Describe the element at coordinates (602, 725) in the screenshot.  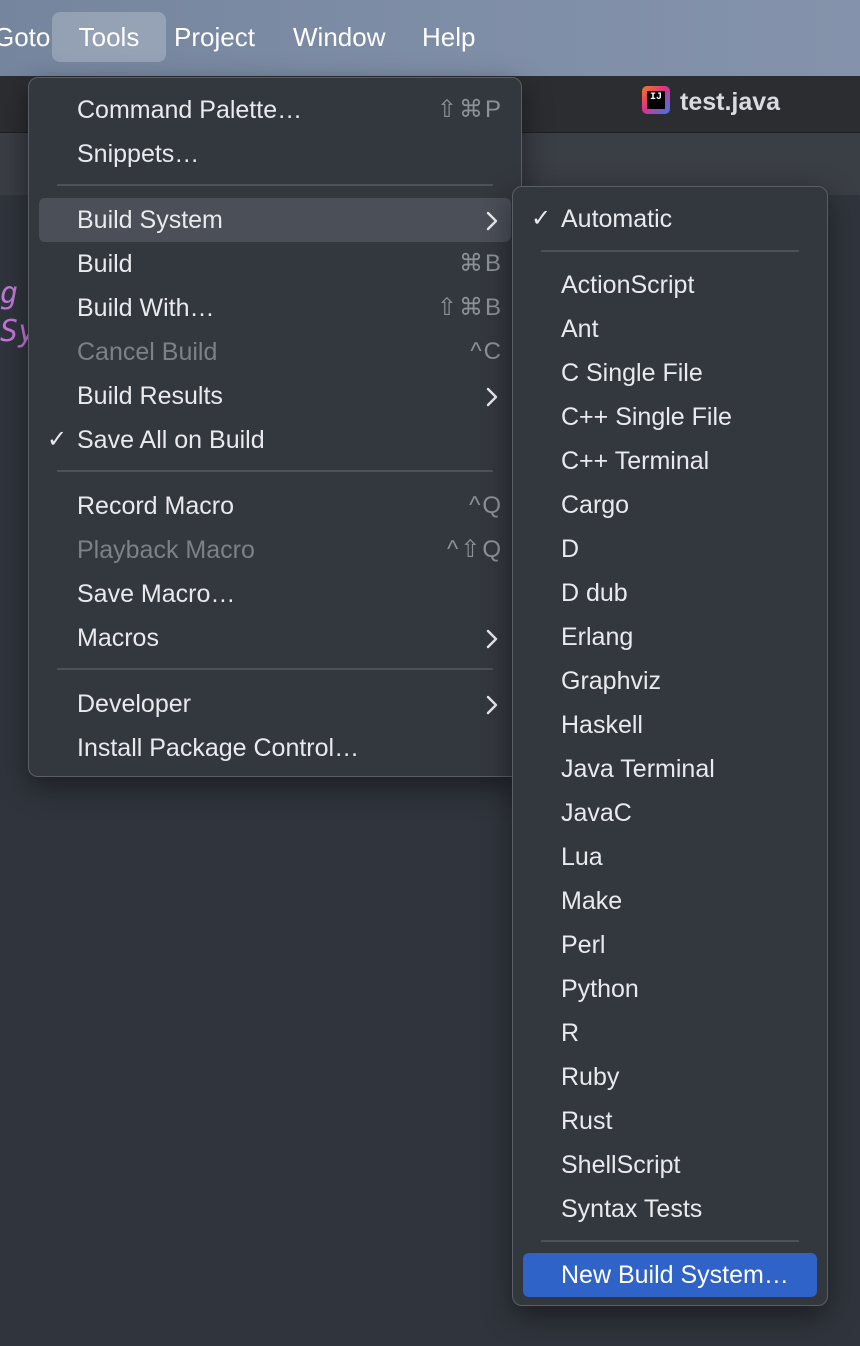
I see `menu-item-label: Haskell` at that location.